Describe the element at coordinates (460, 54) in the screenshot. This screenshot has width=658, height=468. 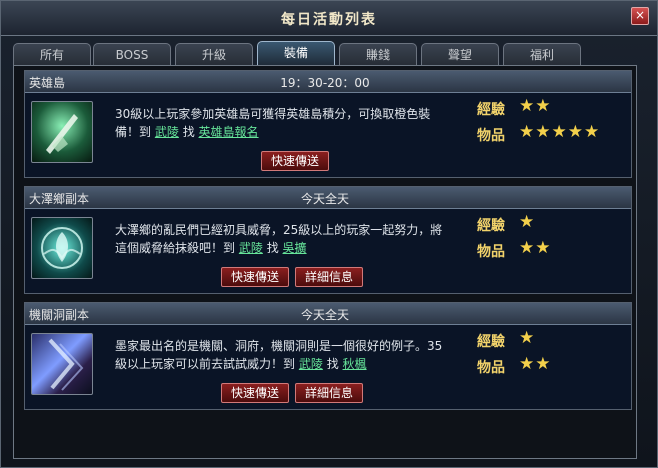
I see `tab-reputation: 聲望` at that location.